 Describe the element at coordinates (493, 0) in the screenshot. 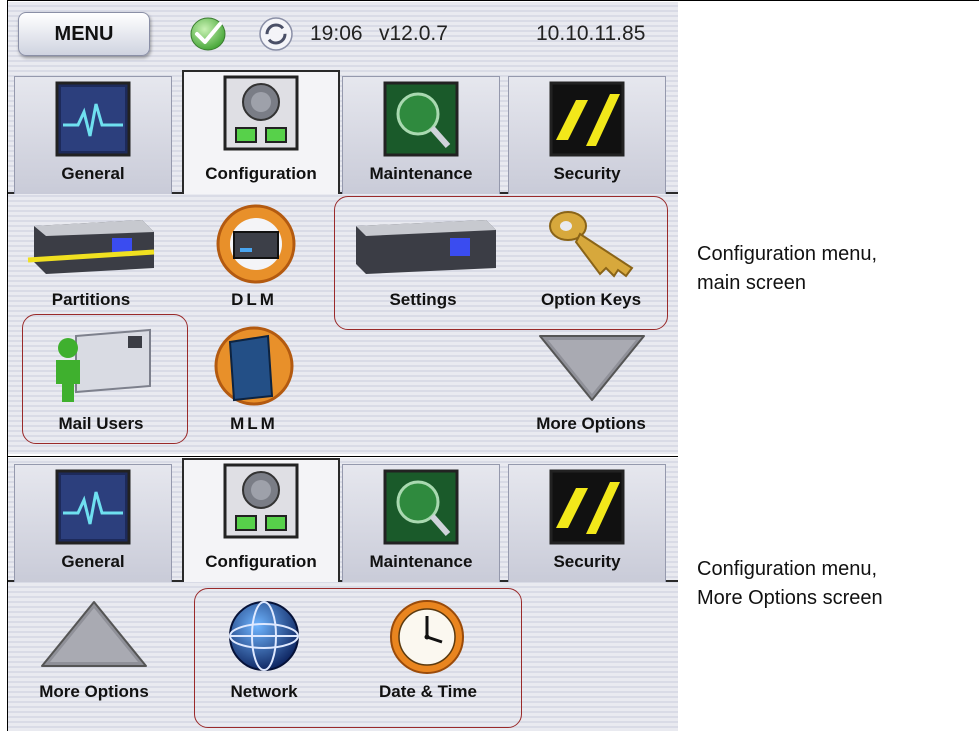

I see `figure-border-top` at that location.